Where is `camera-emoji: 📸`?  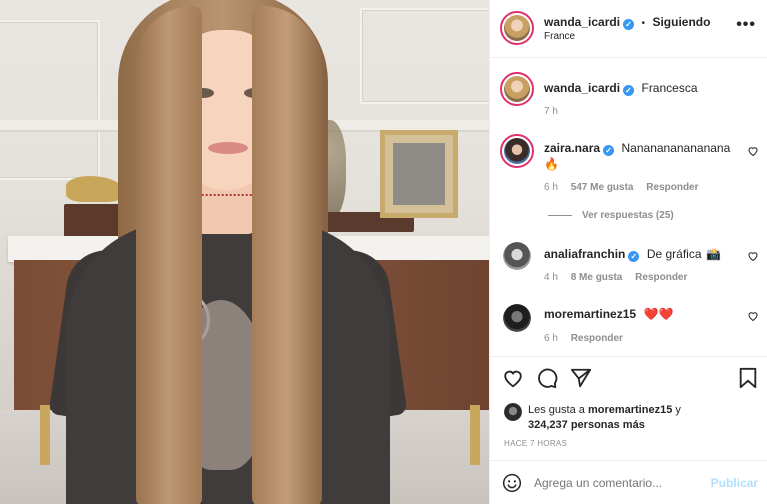 camera-emoji: 📸 is located at coordinates (713, 254).